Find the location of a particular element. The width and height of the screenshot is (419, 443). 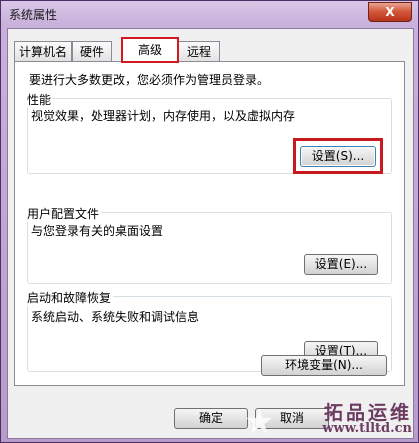

tab-advanced: 高级 is located at coordinates (150, 50).